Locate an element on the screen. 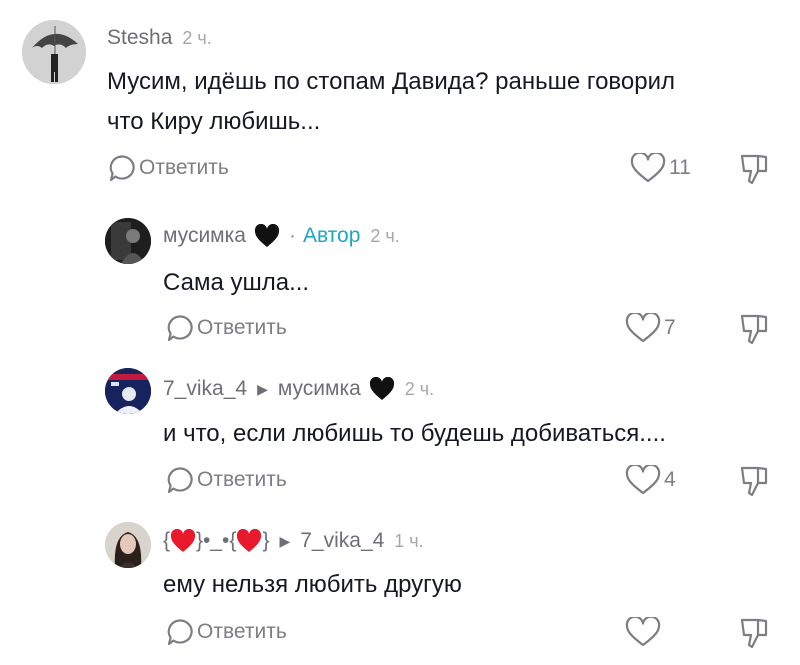  neon-portrait-avatar-icon is located at coordinates (128, 391).